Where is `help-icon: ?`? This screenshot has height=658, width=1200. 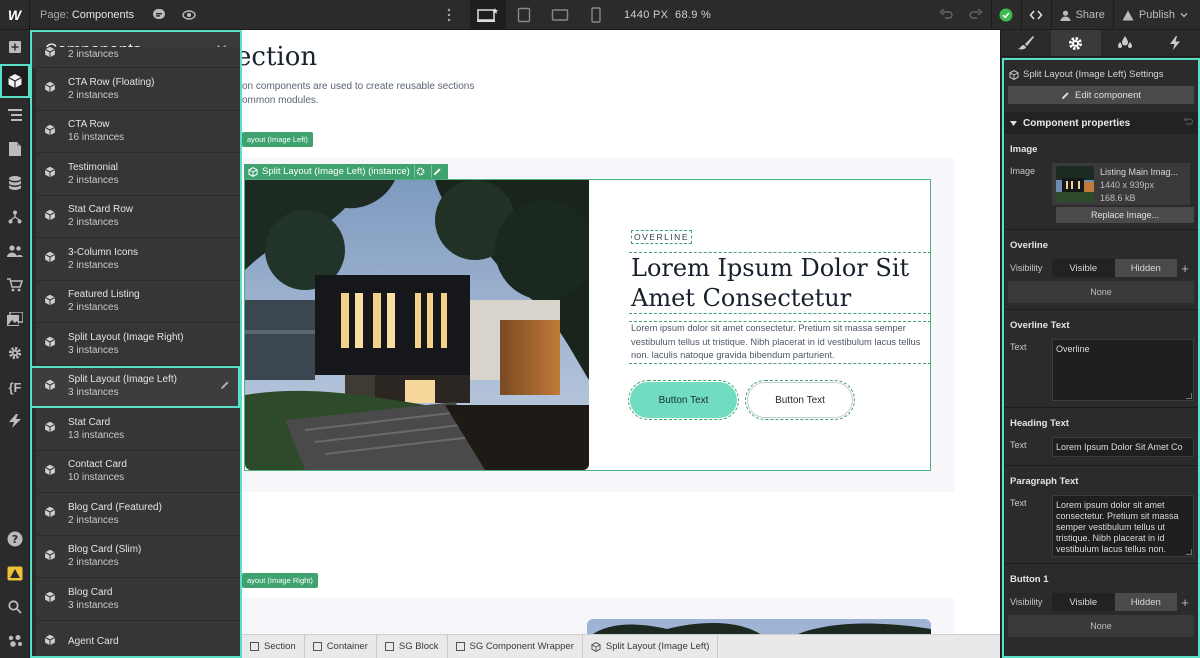 help-icon: ? is located at coordinates (15, 539).